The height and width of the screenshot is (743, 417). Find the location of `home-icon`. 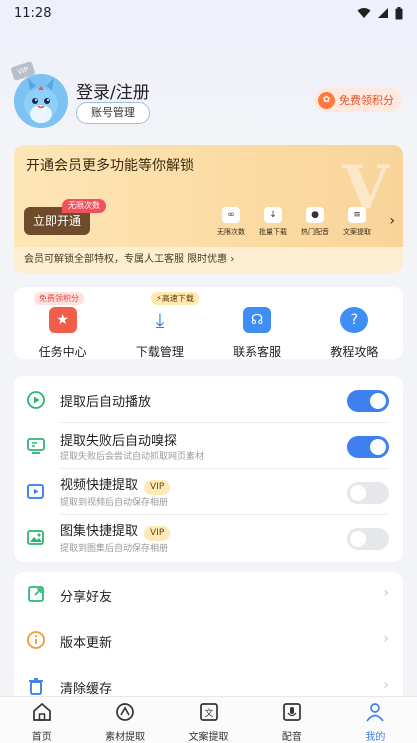

home-icon is located at coordinates (41, 711).